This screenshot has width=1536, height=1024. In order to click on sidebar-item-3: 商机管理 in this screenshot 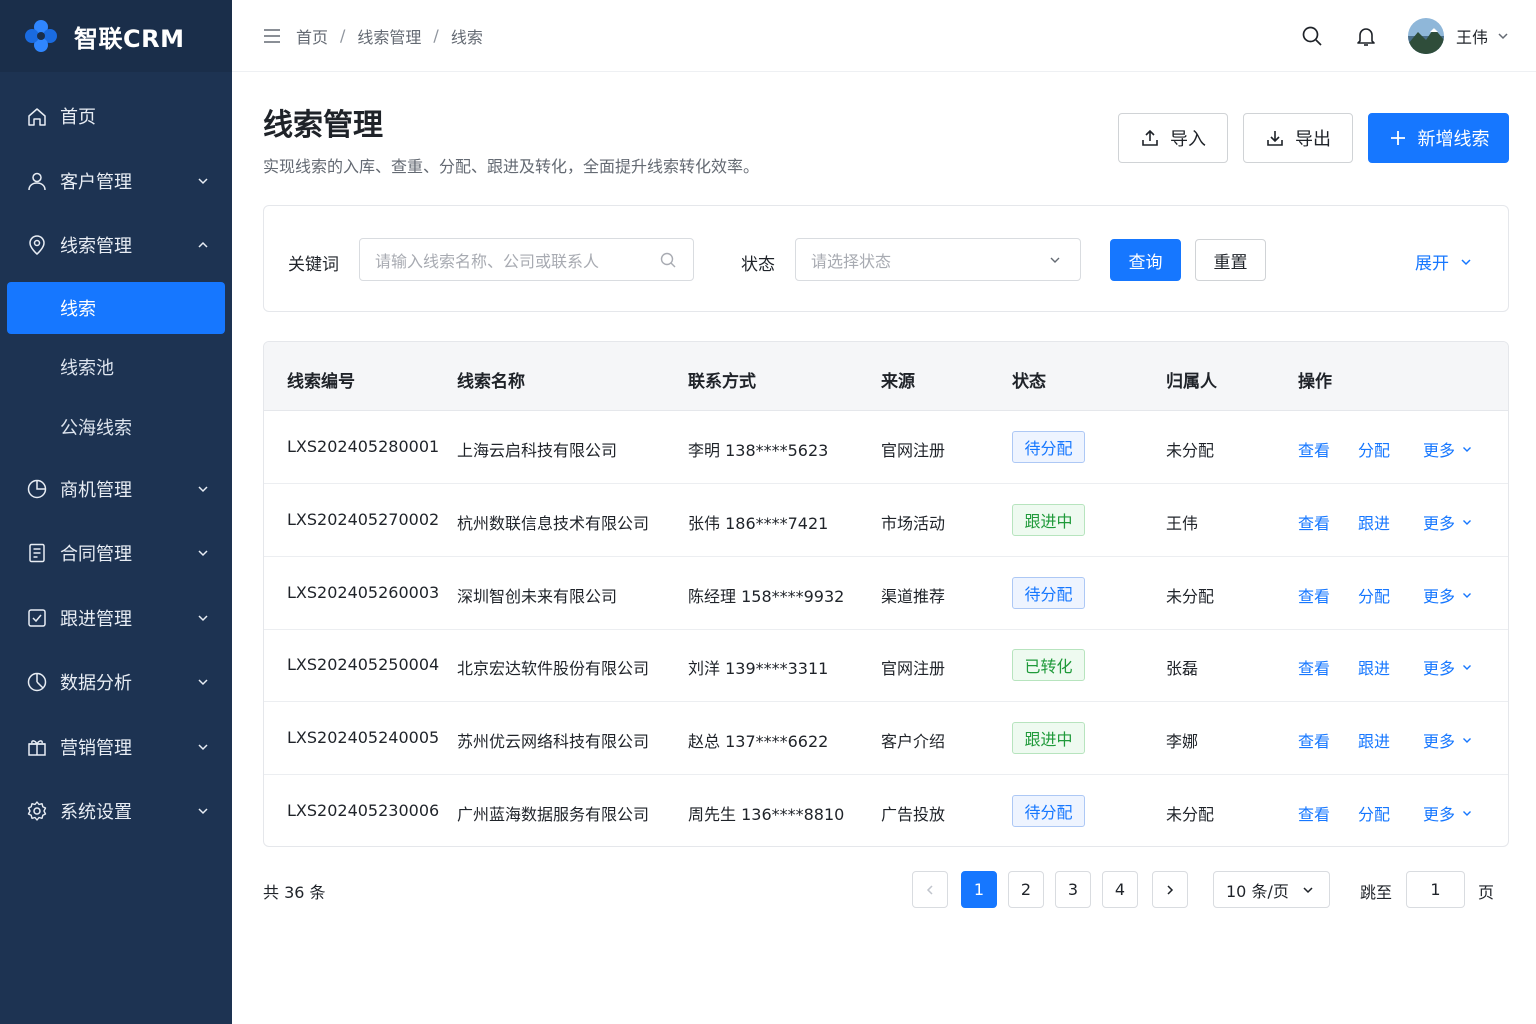, I will do `click(116, 489)`.